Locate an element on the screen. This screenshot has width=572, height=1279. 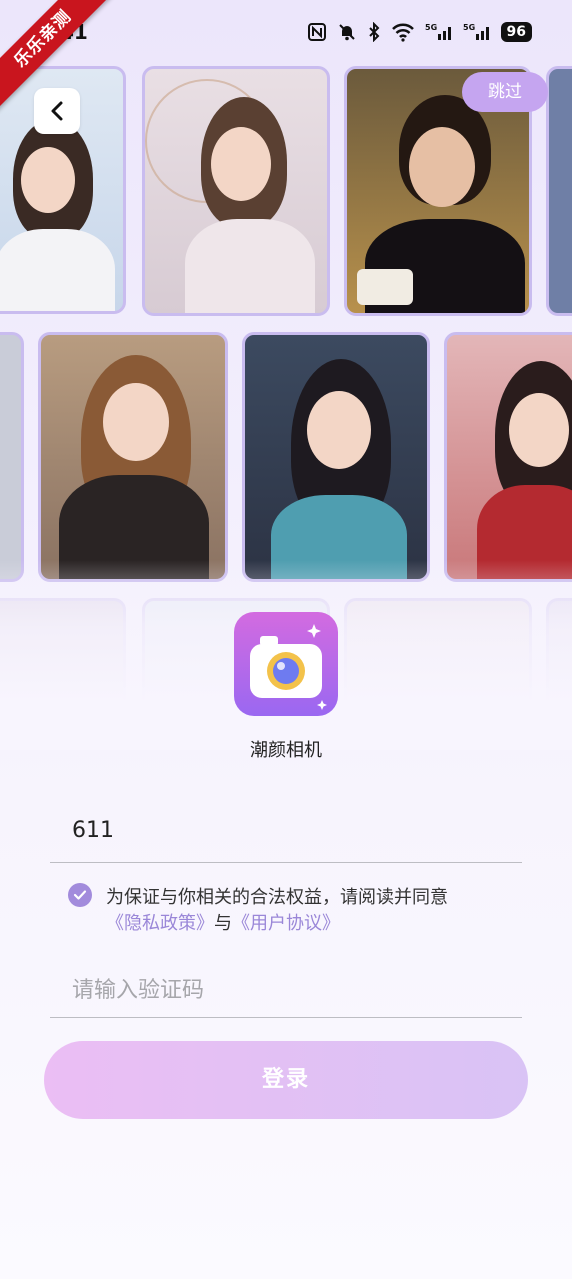
camera-icon is located at coordinates (288, 667).